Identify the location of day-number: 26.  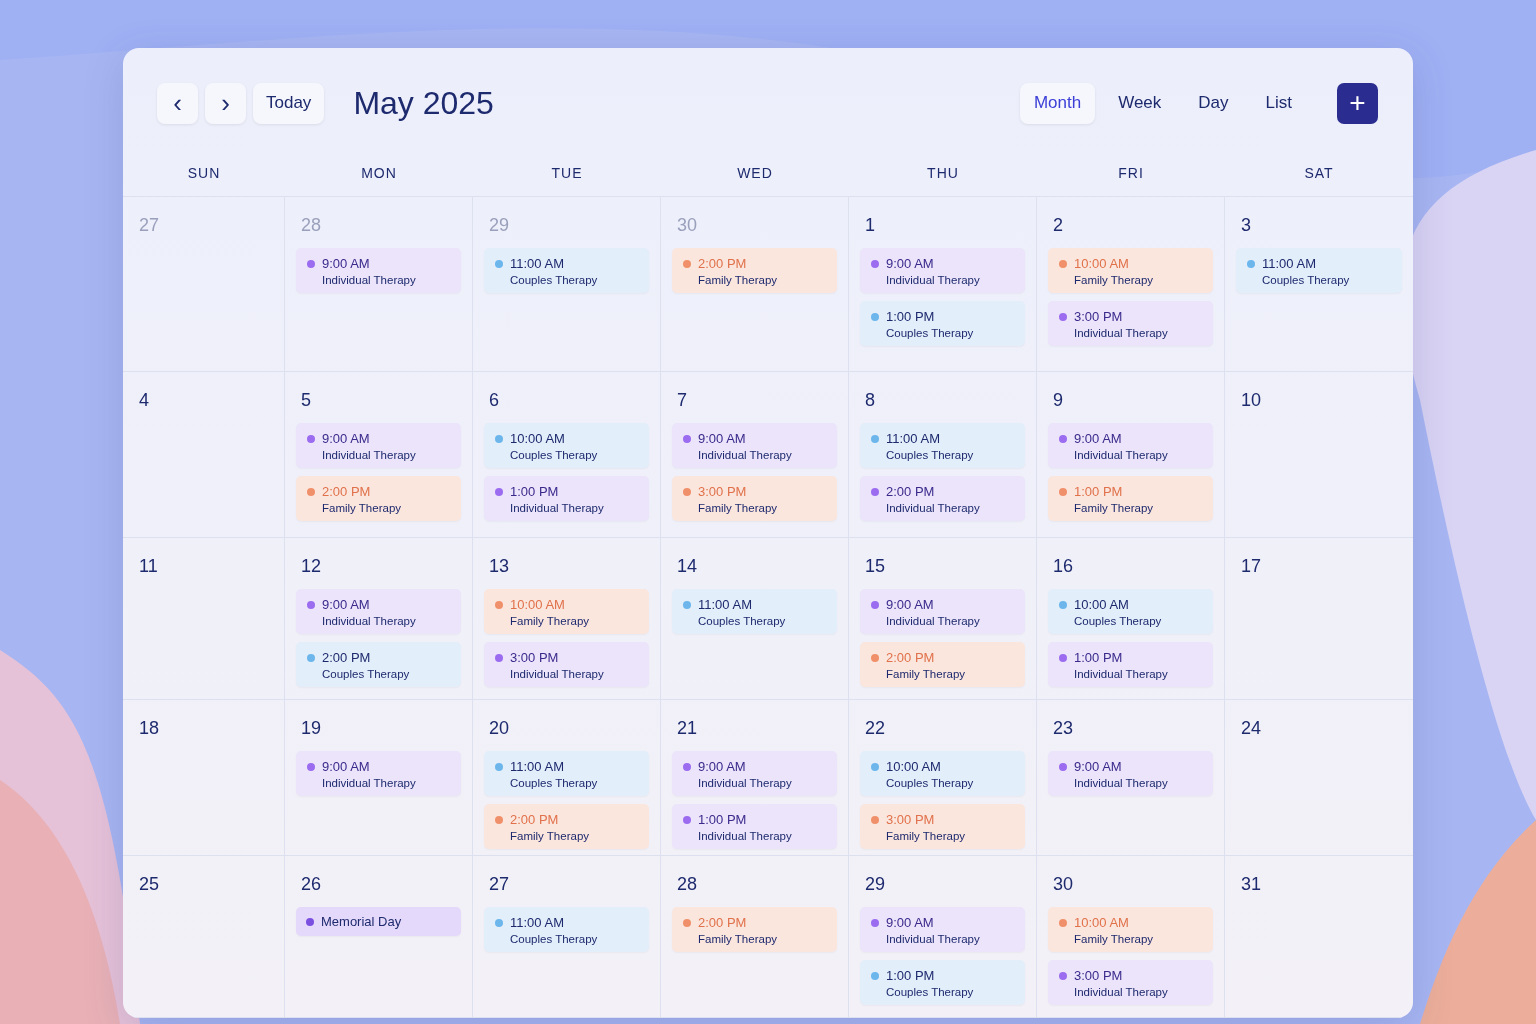
(311, 884).